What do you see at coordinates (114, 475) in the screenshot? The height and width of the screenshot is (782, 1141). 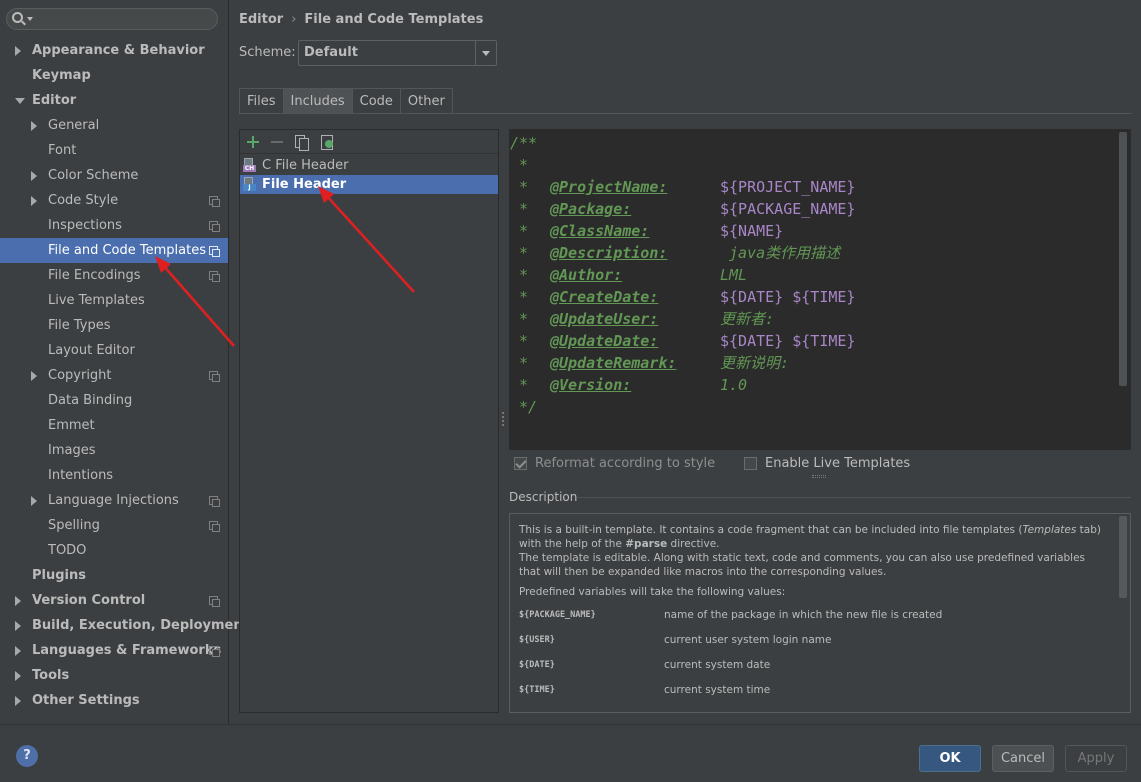 I see `sidebar-item-intentions: Intentions` at bounding box center [114, 475].